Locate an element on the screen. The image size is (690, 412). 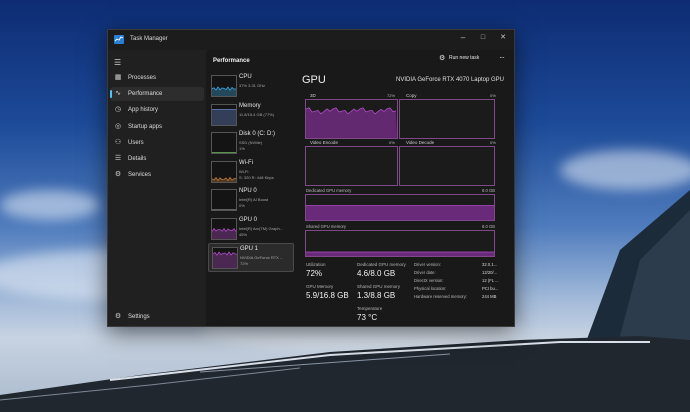
engine-label-3d: 3D is located at coordinates (313, 95).